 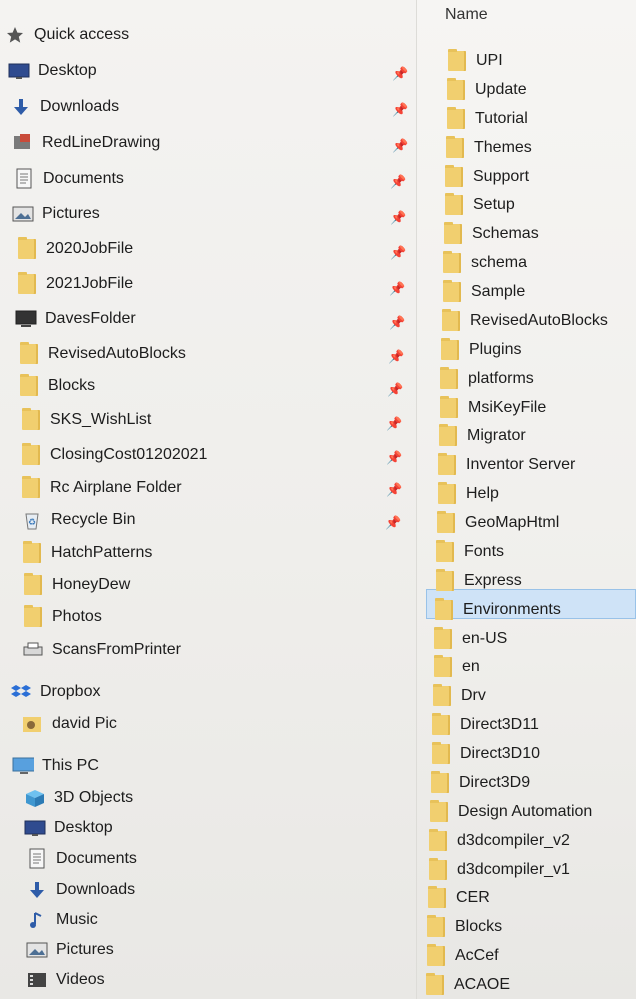 What do you see at coordinates (102, 354) in the screenshot?
I see `quick-access-item: RevisedAutoBlocks` at bounding box center [102, 354].